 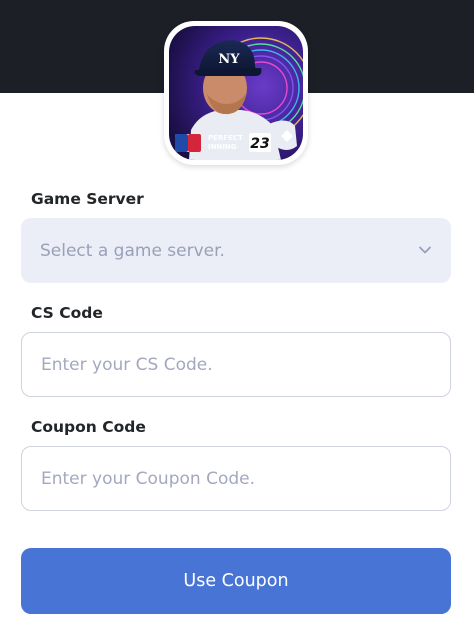 I want to click on game-server-label: Game Server, so click(x=87, y=199).